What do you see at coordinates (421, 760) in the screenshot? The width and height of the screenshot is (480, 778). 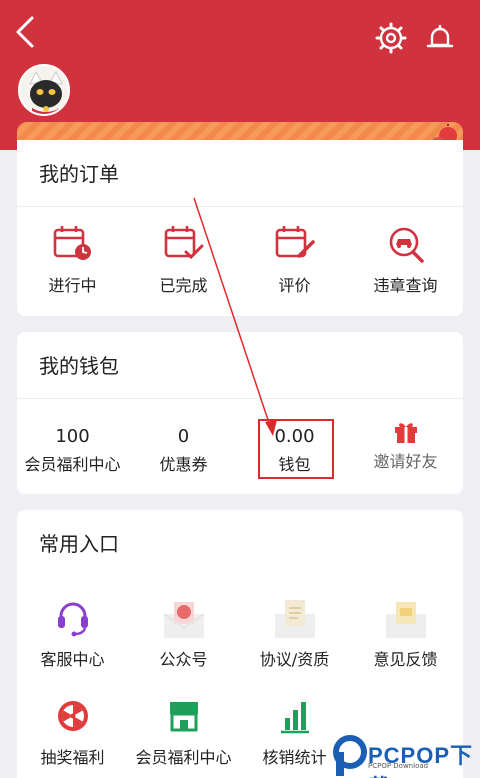 I see `watermark-brand: PCPOP下载` at bounding box center [421, 760].